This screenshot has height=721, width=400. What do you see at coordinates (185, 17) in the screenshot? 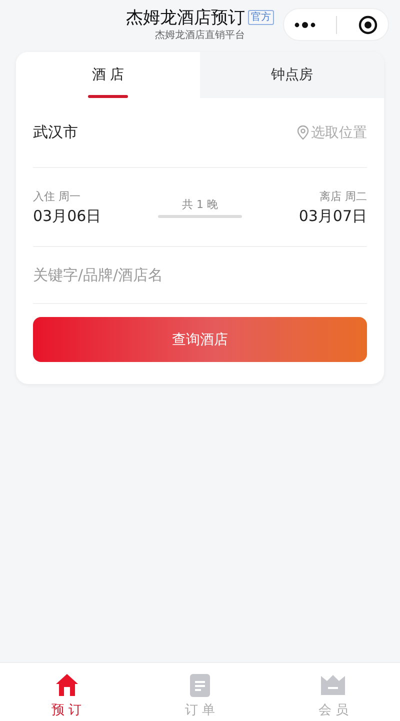
I see `page-title: 杰姆龙酒店预订` at bounding box center [185, 17].